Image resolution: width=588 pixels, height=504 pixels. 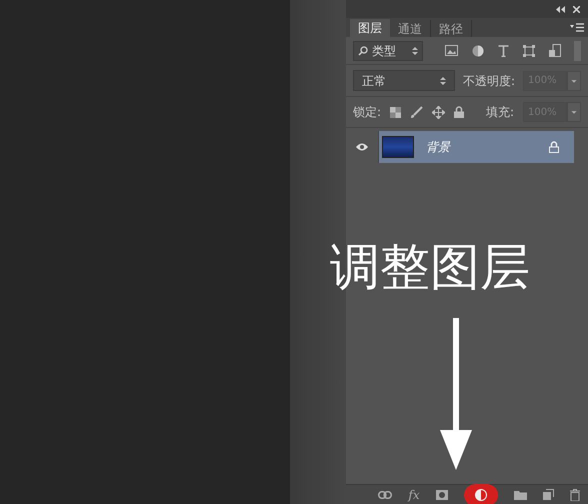 I want to click on collapse-icon, so click(x=560, y=9).